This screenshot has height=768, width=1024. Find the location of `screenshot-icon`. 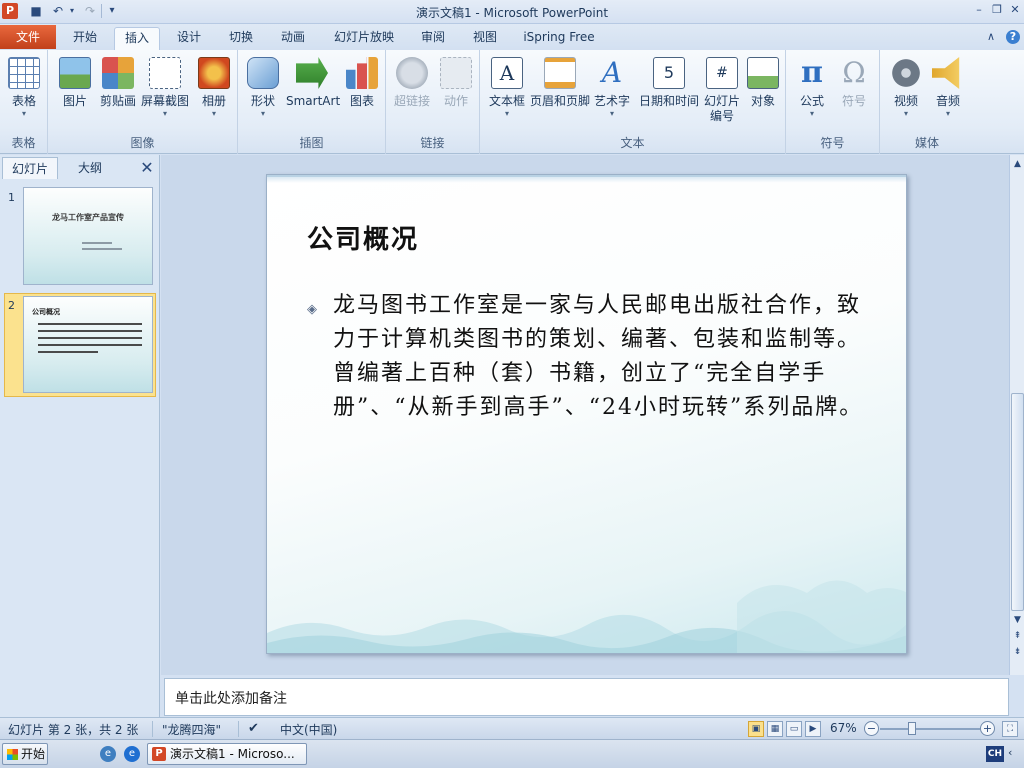

screenshot-icon is located at coordinates (165, 73).